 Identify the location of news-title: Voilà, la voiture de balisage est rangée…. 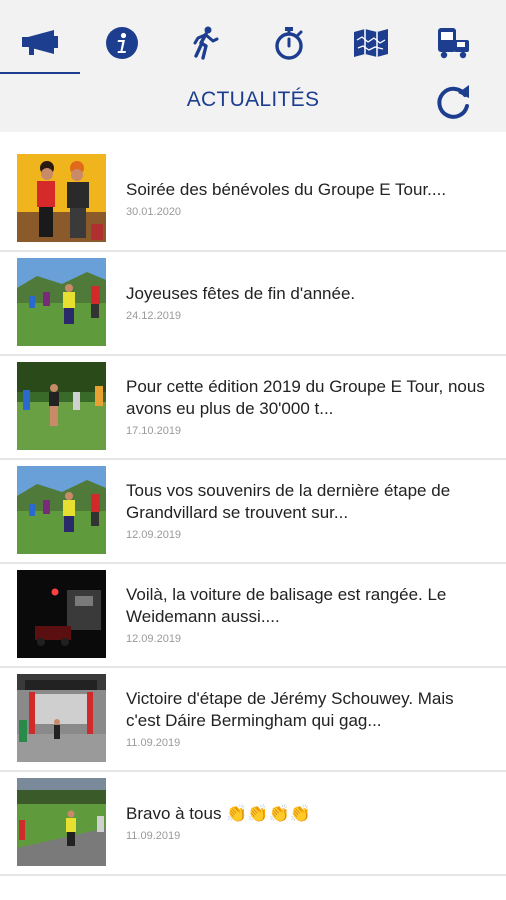
(286, 605).